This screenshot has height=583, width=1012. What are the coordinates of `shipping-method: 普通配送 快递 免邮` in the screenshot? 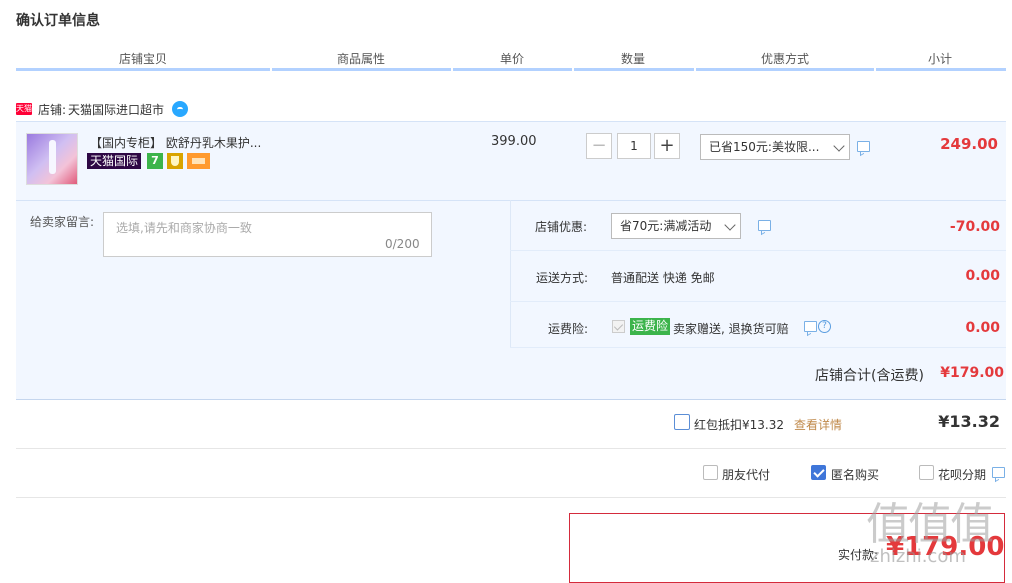 It's located at (663, 278).